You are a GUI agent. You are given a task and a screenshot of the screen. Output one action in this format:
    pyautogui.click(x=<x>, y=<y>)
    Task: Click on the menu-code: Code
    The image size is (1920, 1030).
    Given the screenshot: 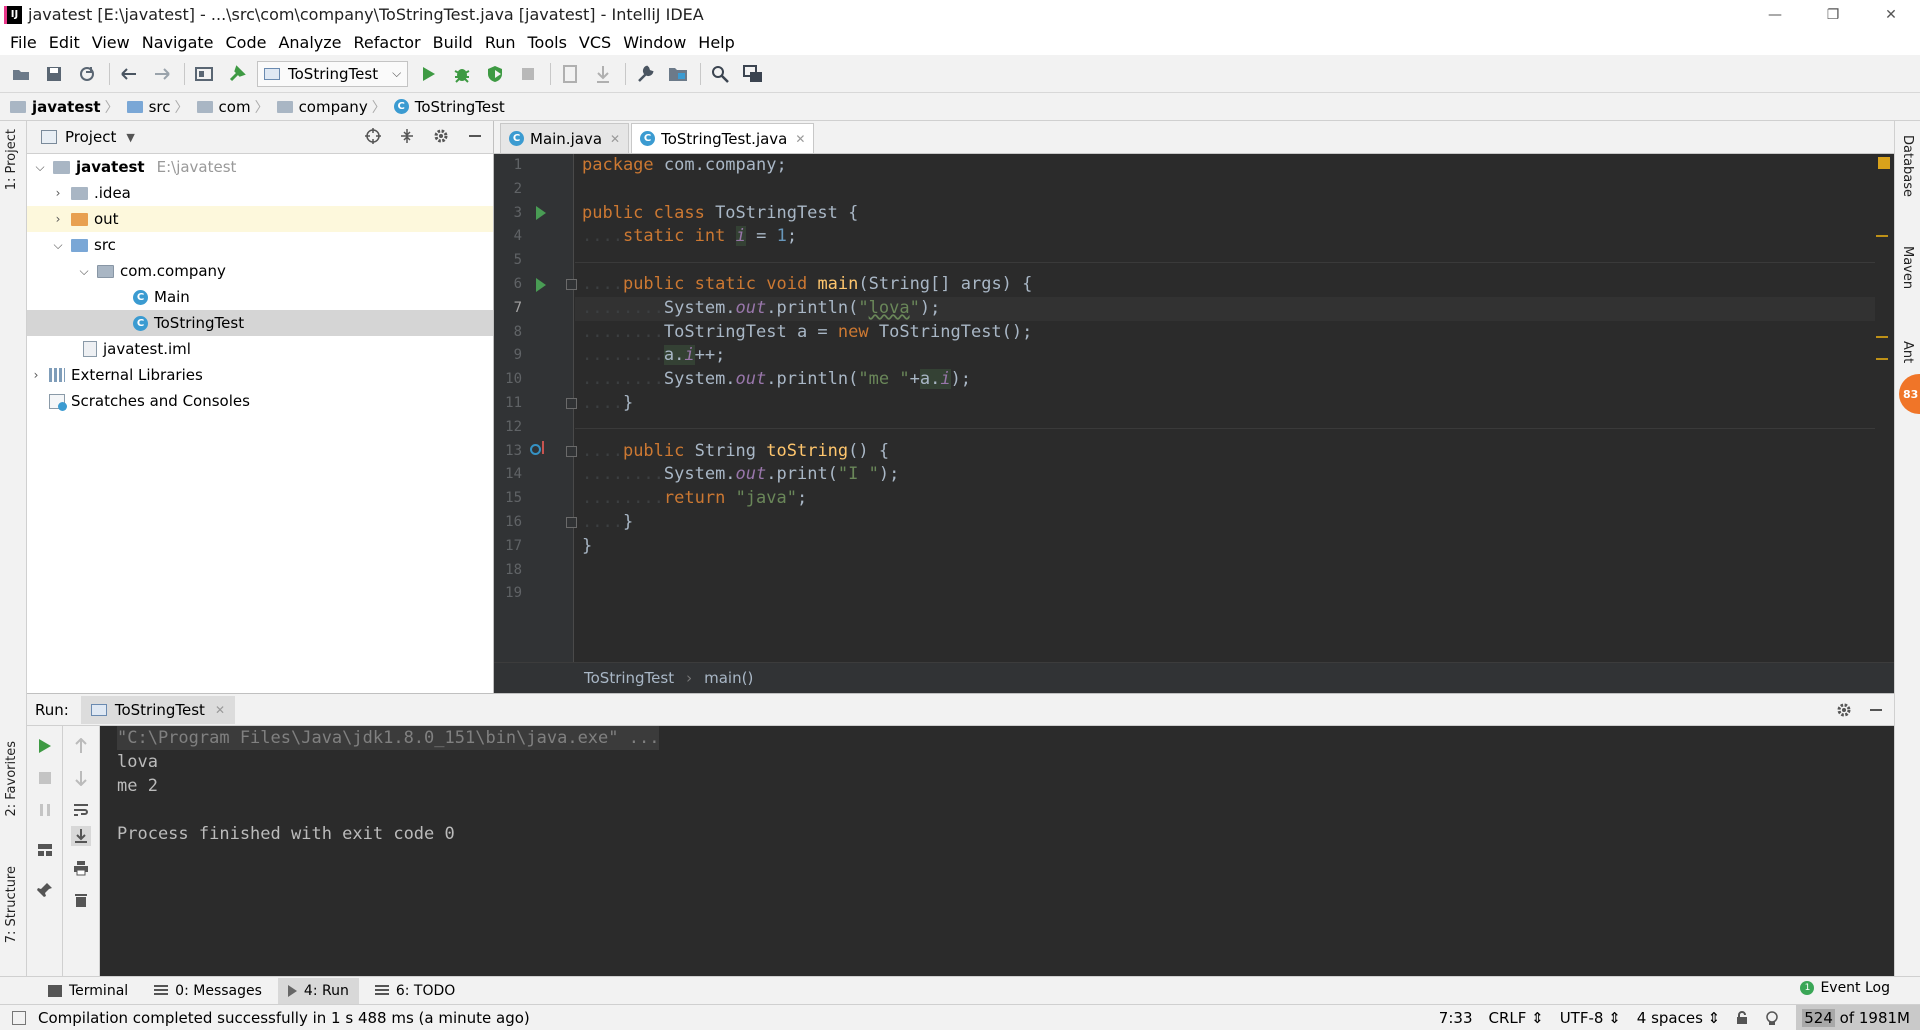 What is the action you would take?
    pyautogui.click(x=246, y=42)
    